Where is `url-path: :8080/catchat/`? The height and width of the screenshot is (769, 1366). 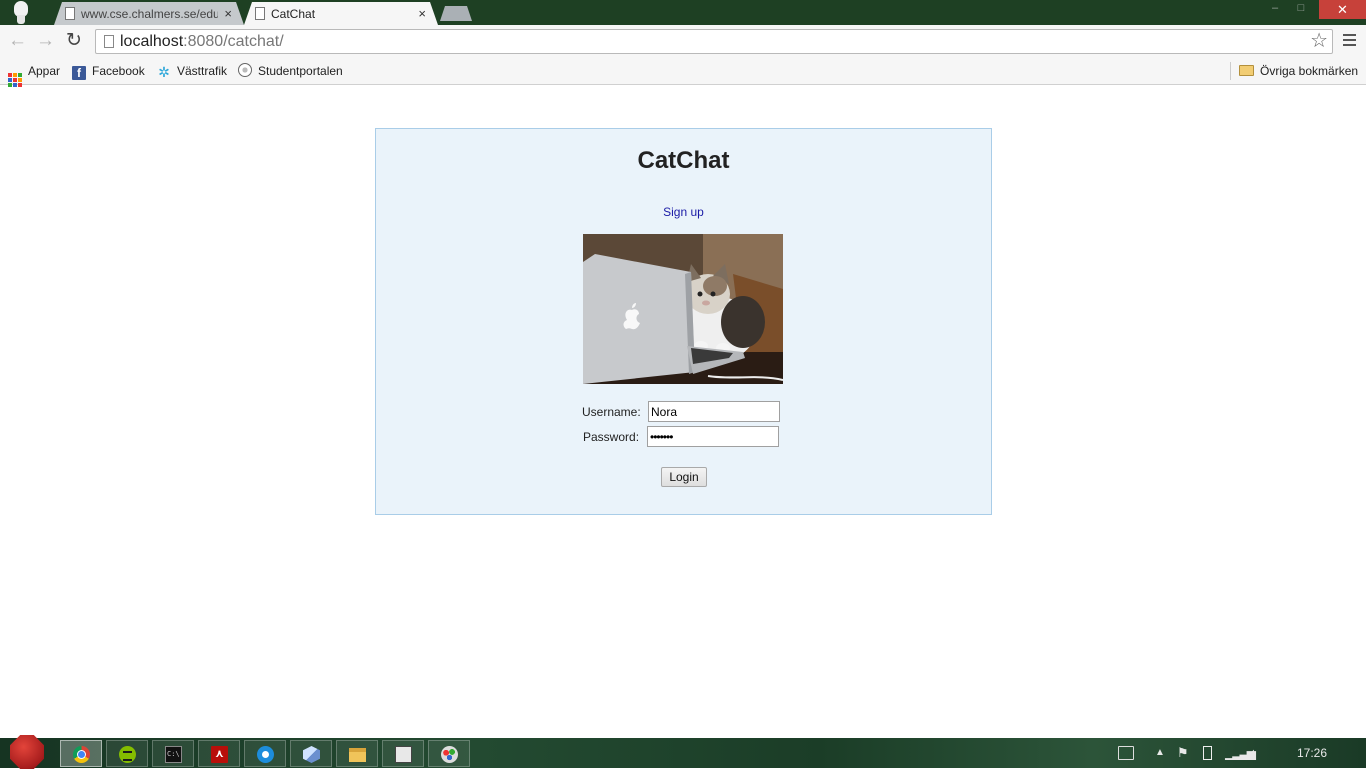
url-path: :8080/catchat/ is located at coordinates (233, 41).